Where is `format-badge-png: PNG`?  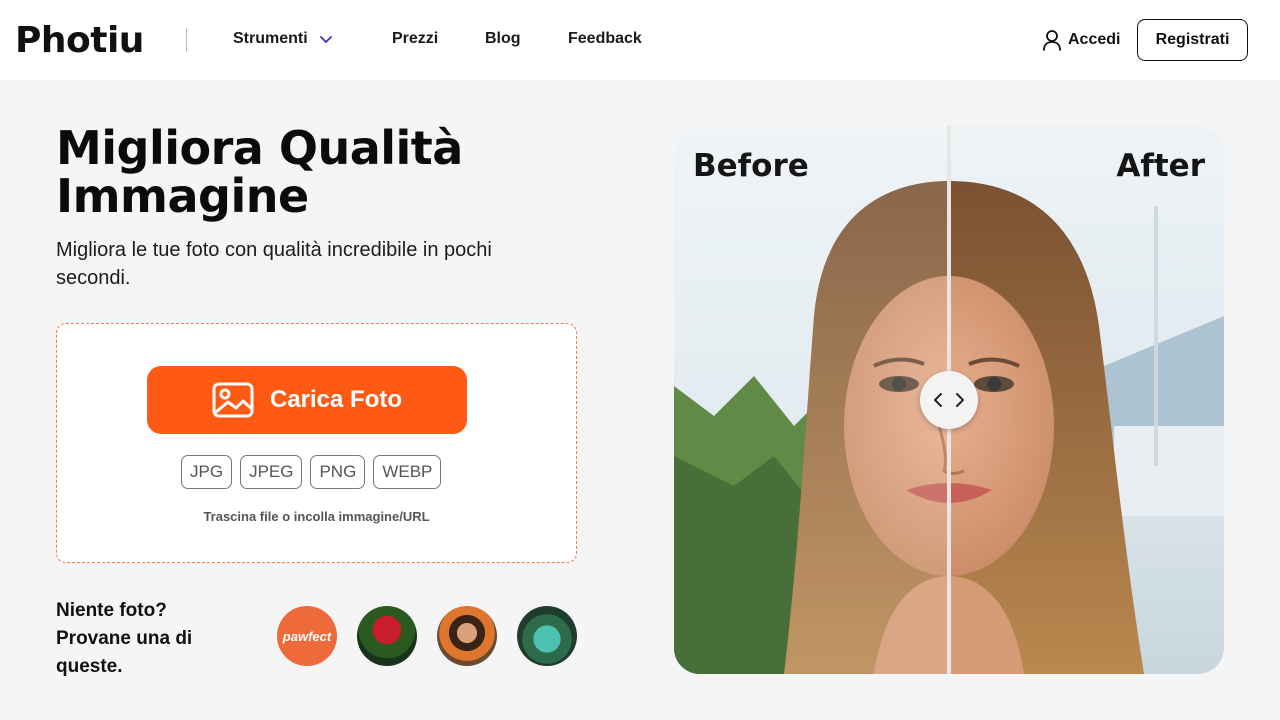
format-badge-png: PNG is located at coordinates (338, 472).